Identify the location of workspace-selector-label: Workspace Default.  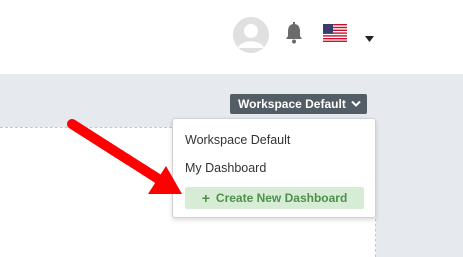
(292, 104).